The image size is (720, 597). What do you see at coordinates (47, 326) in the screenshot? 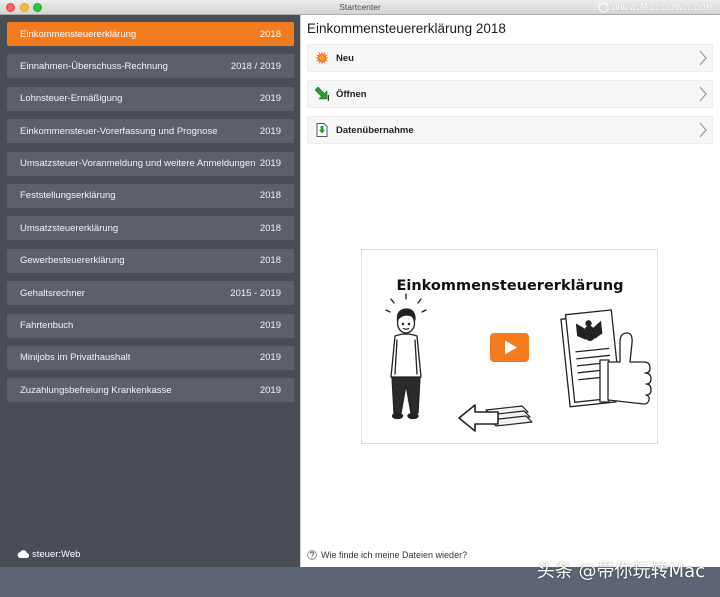
I see `sidebar-item-label: Fahrtenbuch` at bounding box center [47, 326].